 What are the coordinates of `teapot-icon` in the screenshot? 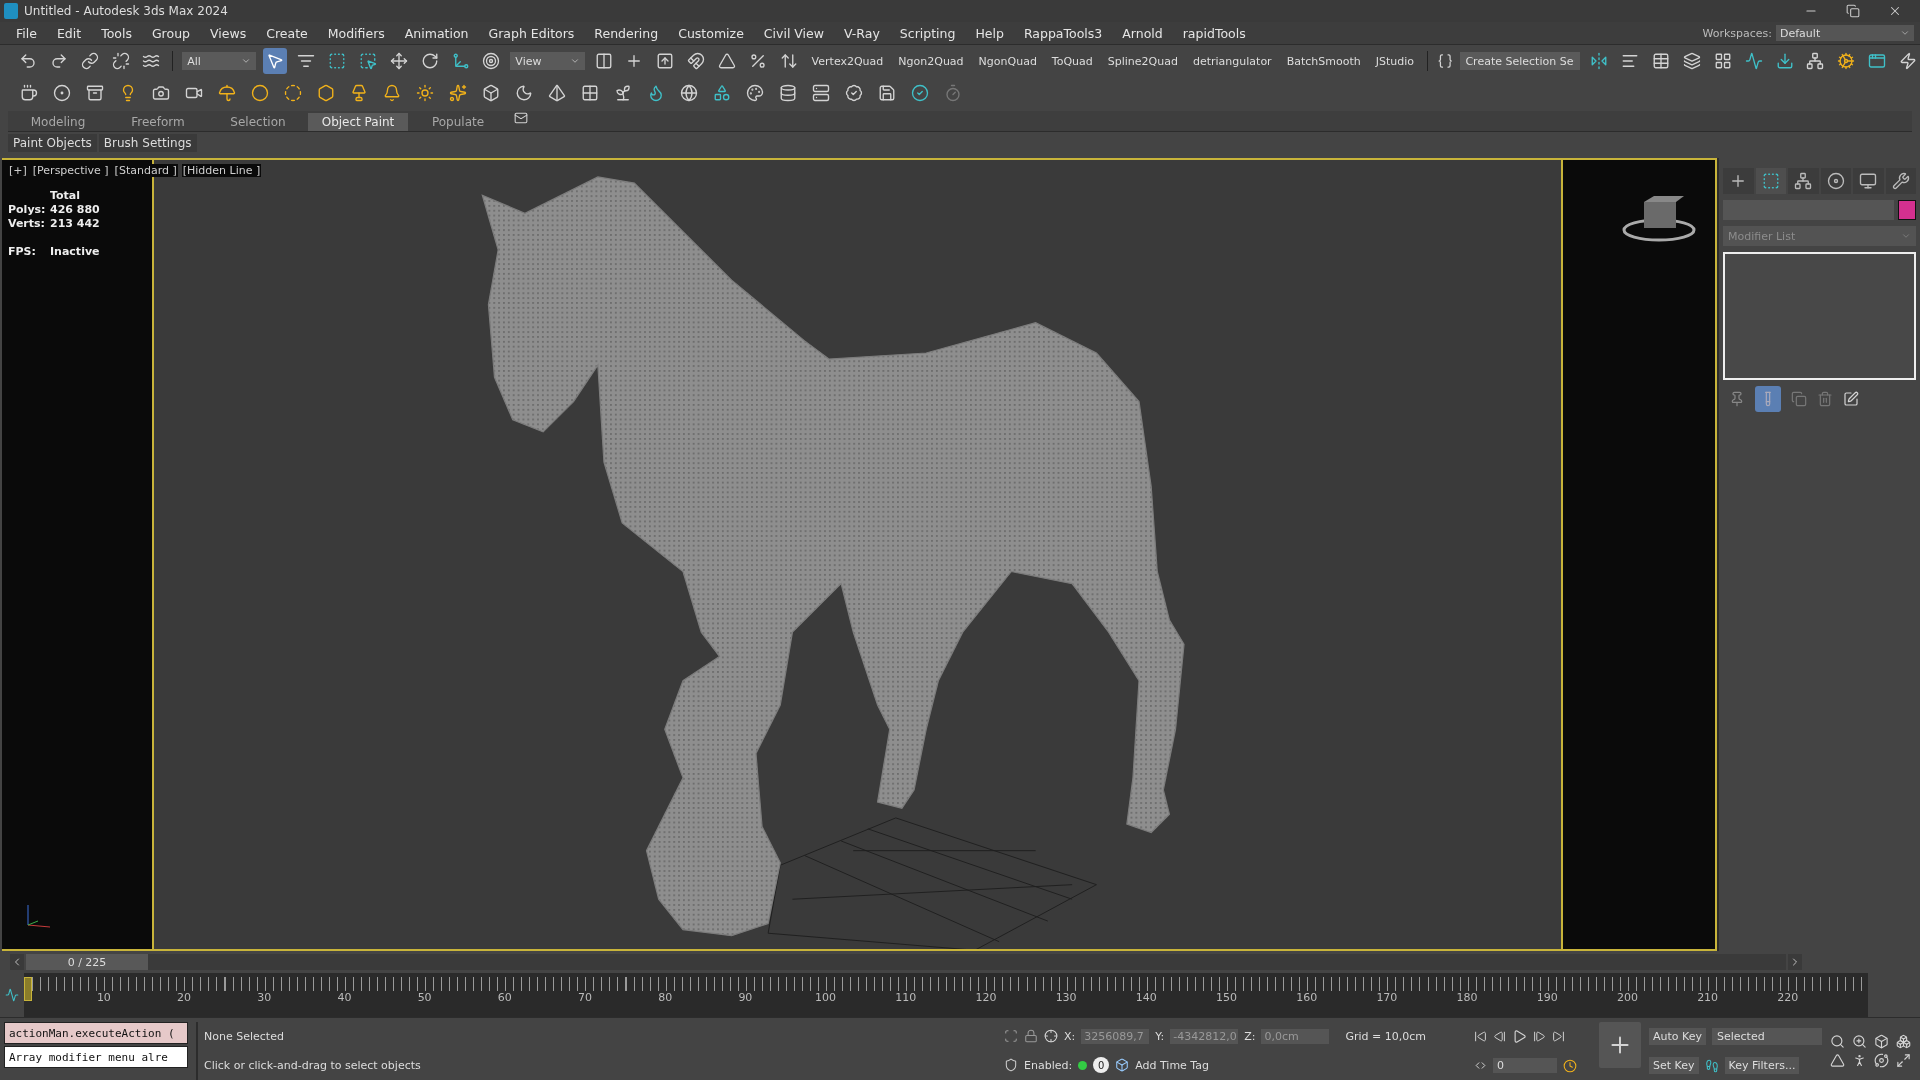 It's located at (29, 93).